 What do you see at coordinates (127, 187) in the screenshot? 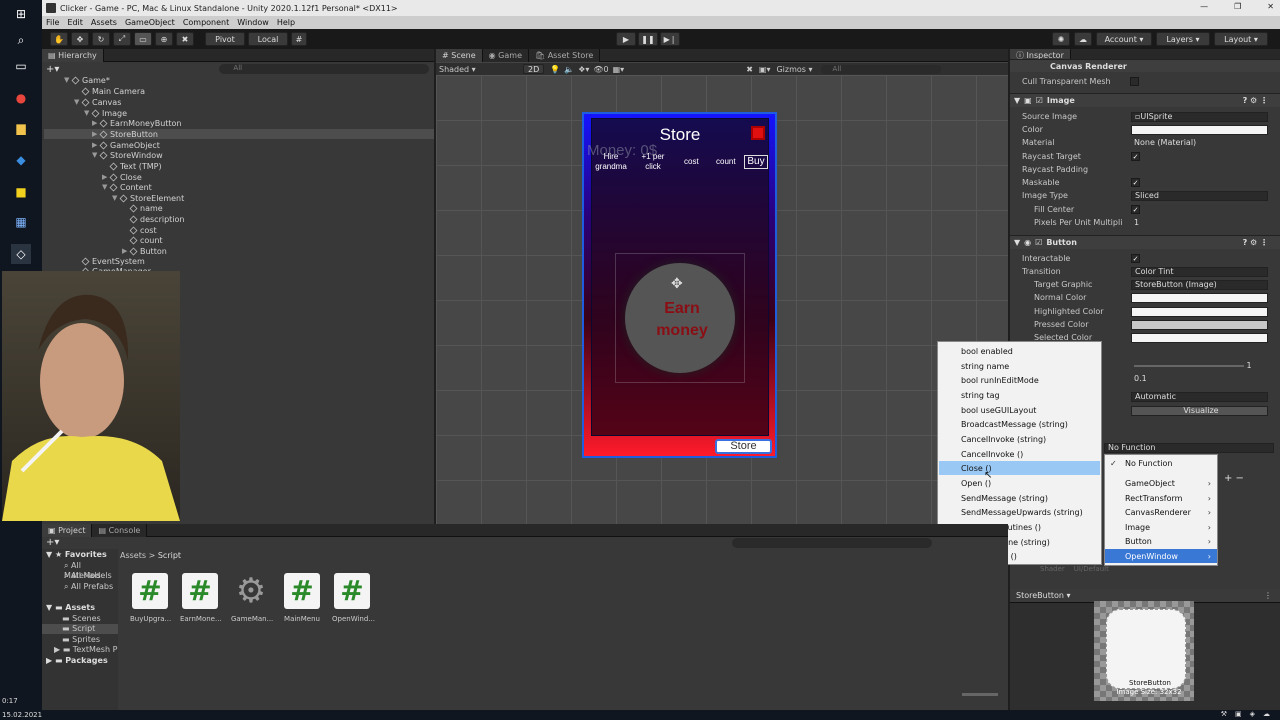
I see `hierarchy-row: ▼ Content` at bounding box center [127, 187].